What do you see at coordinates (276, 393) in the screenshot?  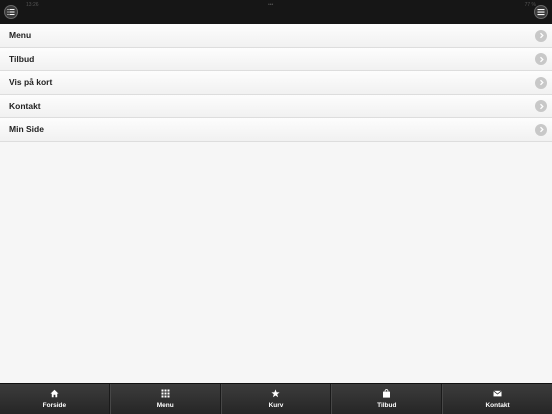 I see `star-icon` at bounding box center [276, 393].